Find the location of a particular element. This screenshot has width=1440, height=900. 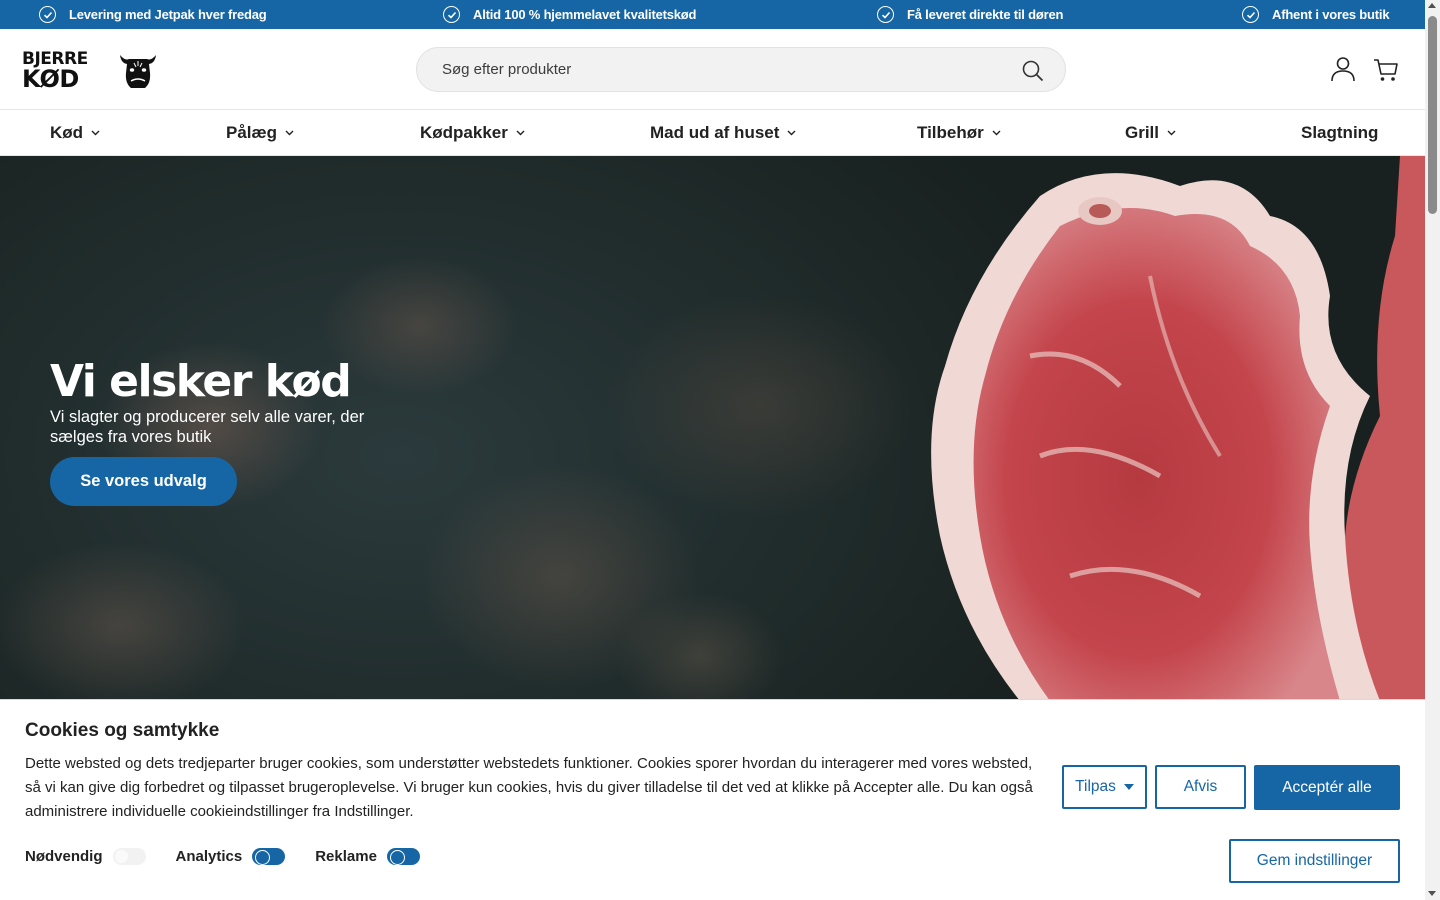

usp-item: Levering med Jetpak hver fredag is located at coordinates (153, 14).